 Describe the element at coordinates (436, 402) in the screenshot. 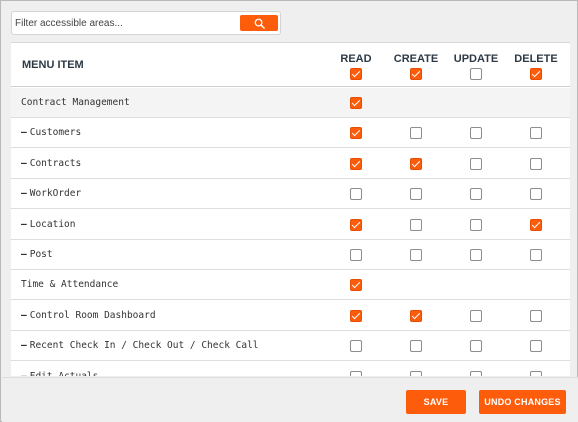

I see `save-button: SAVE` at that location.